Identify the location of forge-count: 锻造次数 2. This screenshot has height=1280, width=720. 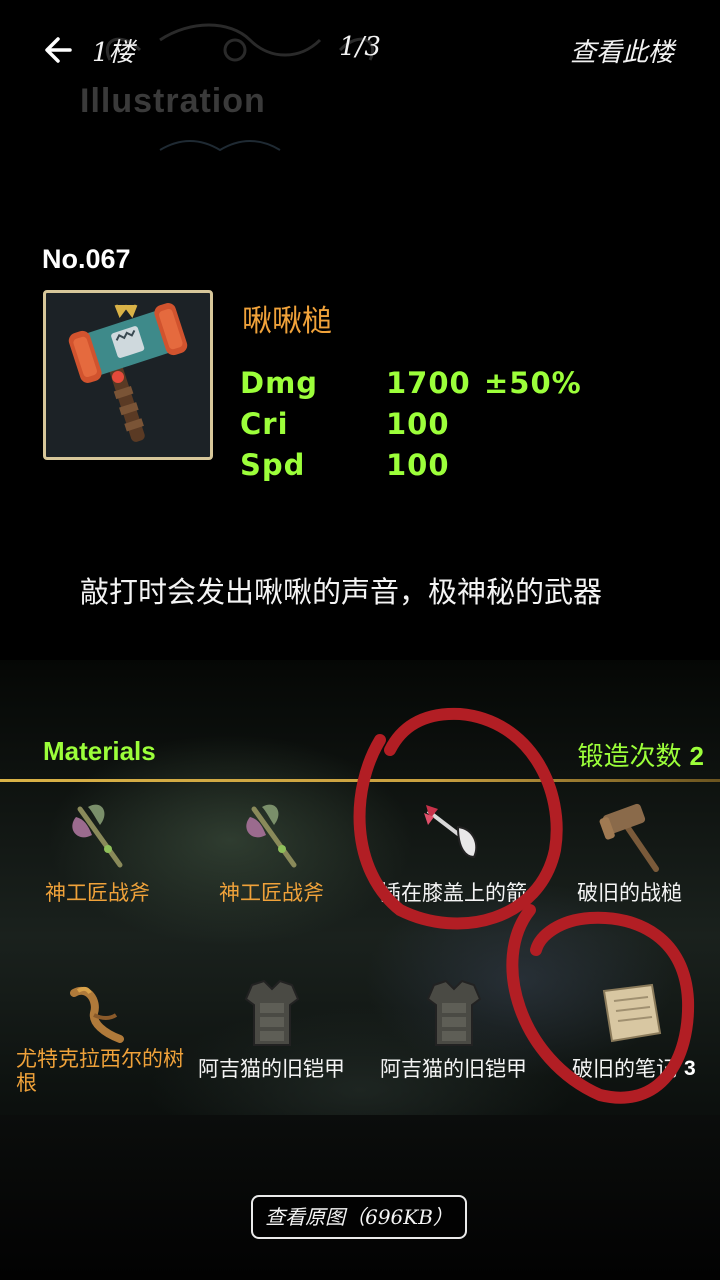
(641, 754).